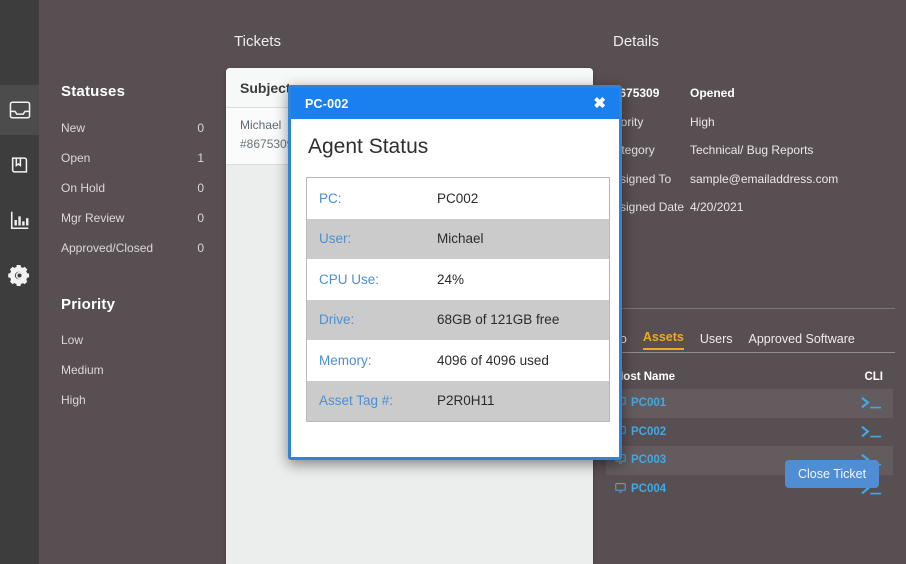  Describe the element at coordinates (93, 91) in the screenshot. I see `statuses-heading: Statuses` at that location.